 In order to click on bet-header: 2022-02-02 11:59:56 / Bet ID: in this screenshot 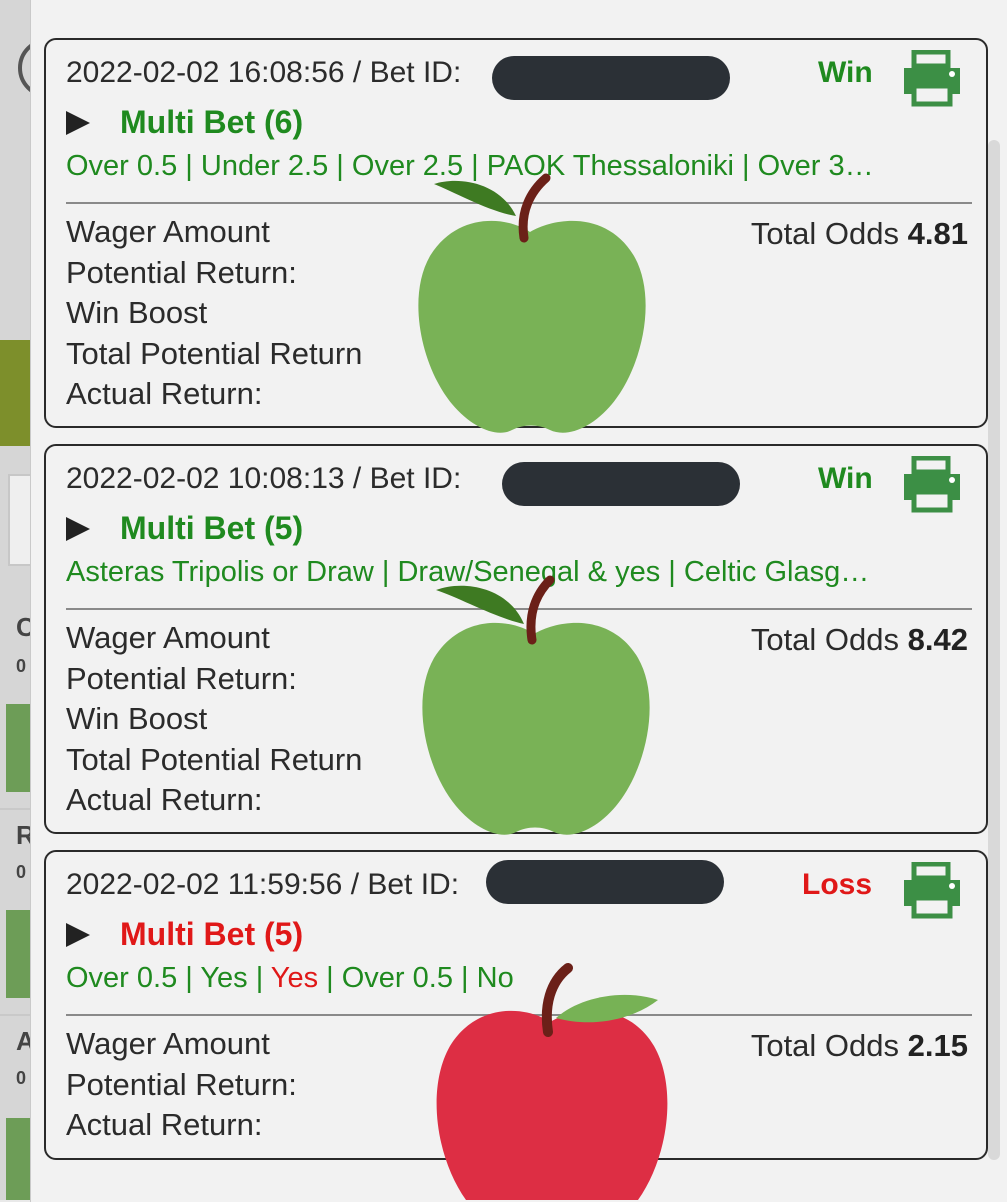, I will do `click(262, 885)`.